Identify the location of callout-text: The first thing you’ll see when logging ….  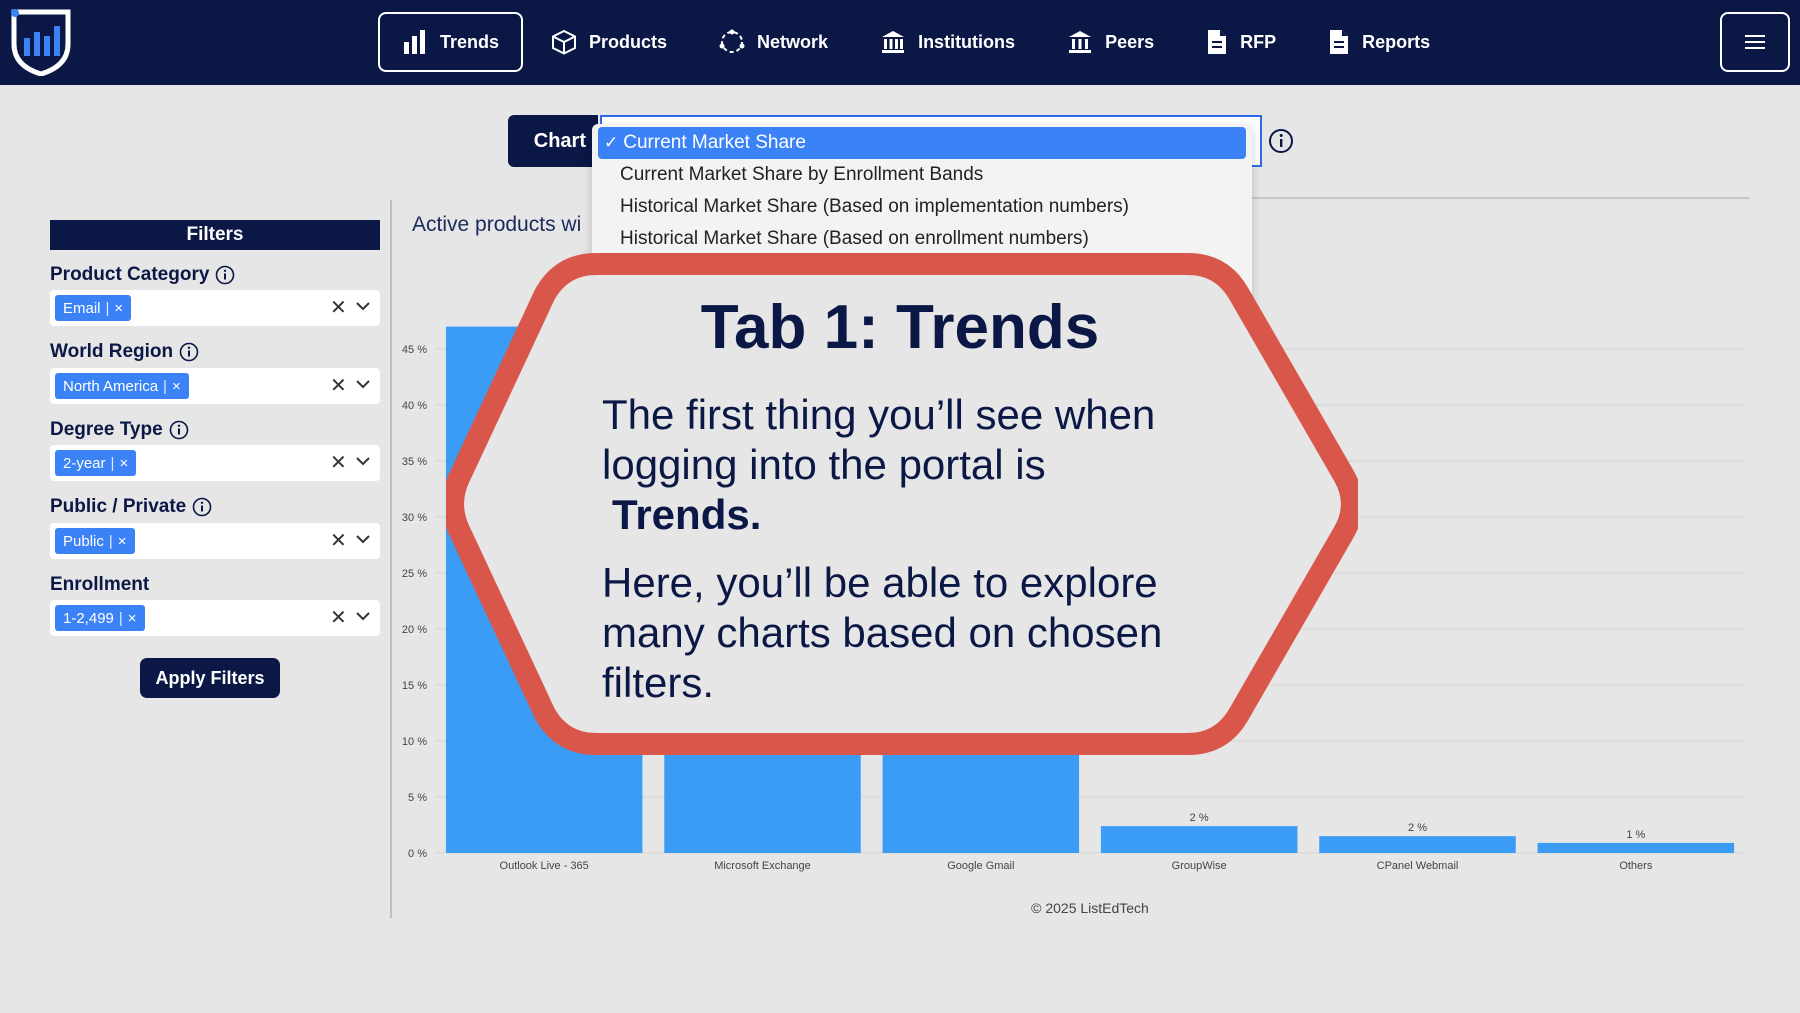
(879, 439).